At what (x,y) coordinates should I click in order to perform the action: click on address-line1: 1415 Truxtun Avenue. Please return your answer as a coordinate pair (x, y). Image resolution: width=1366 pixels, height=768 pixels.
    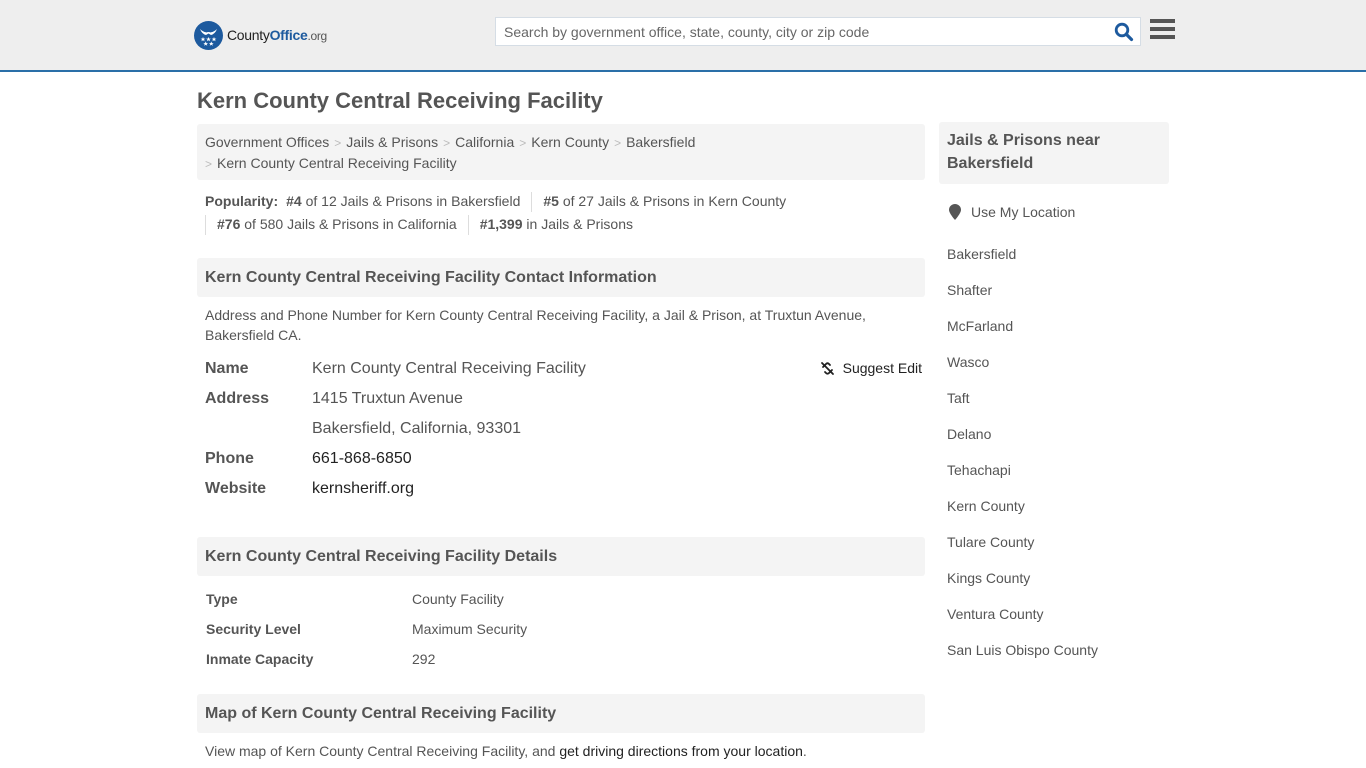
    Looking at the image, I should click on (387, 398).